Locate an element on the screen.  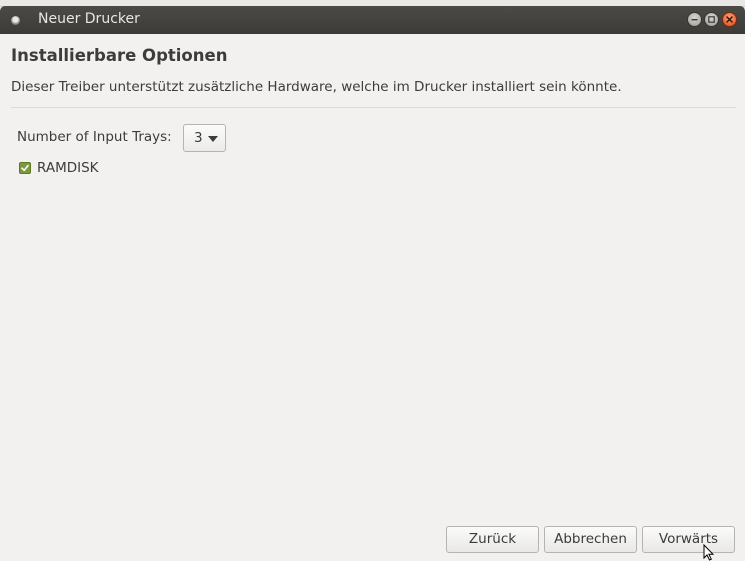
title-bar: Neuer Drucker is located at coordinates (372, 20).